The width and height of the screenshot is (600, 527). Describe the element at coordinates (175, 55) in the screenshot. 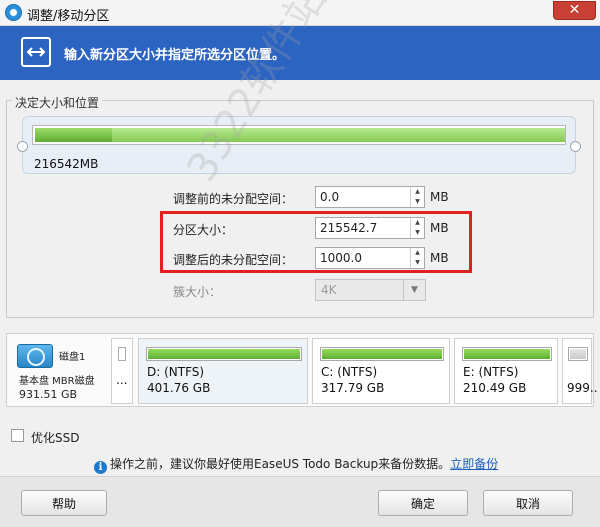

I see `banner-instruction: 输入新分区大小并指定所选分区位置。` at that location.